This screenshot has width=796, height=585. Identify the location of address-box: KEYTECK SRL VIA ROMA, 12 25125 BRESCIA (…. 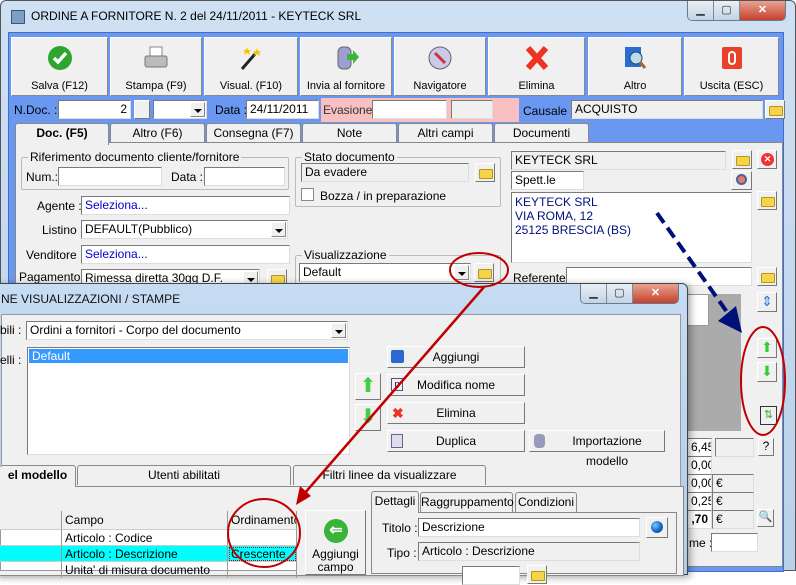
(631, 227).